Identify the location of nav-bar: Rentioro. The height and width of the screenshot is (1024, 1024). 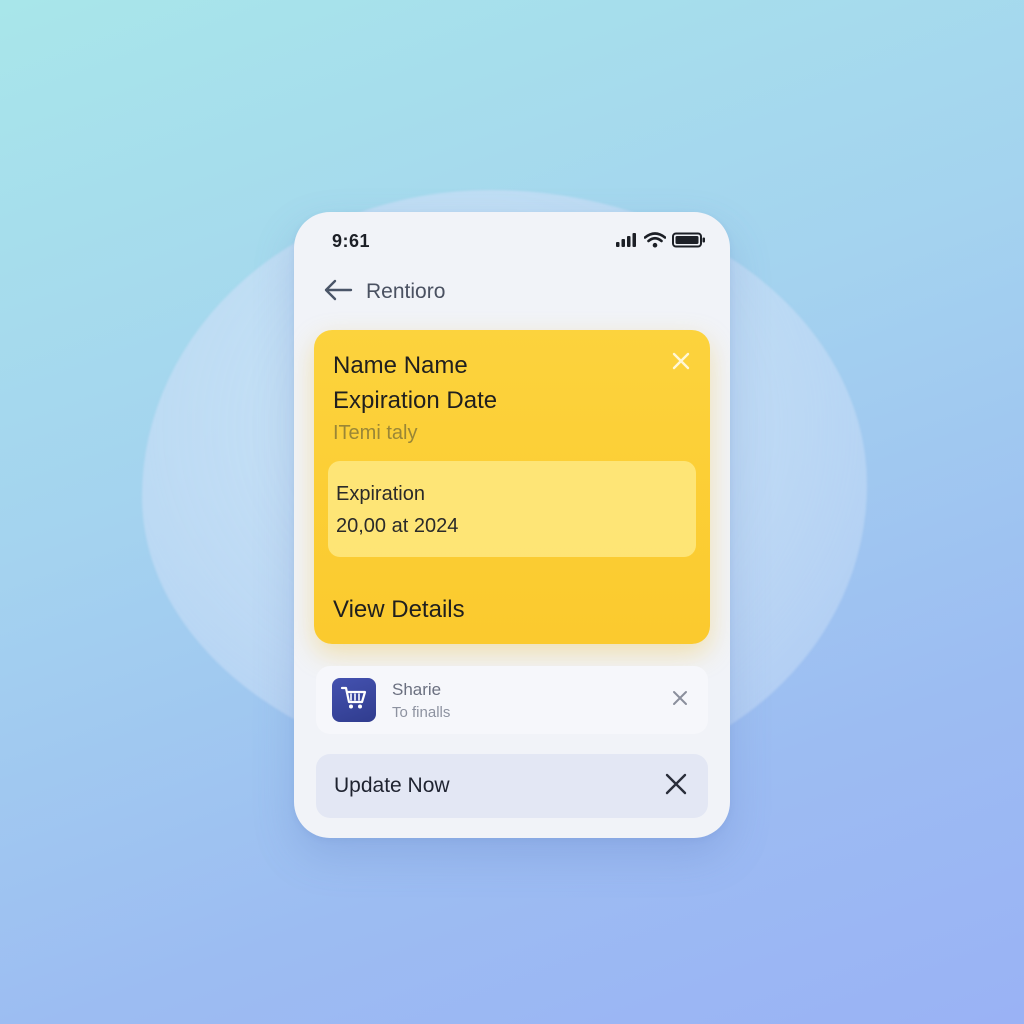
(512, 293).